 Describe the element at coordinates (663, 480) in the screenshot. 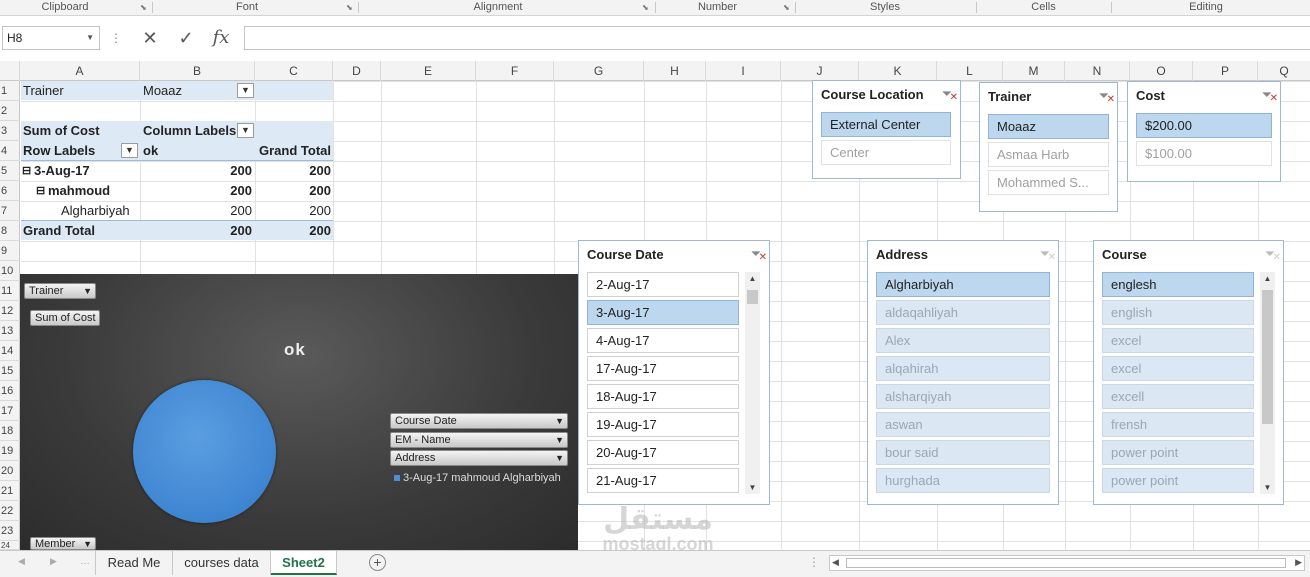

I see `slicer-item: 21-Aug-17` at that location.